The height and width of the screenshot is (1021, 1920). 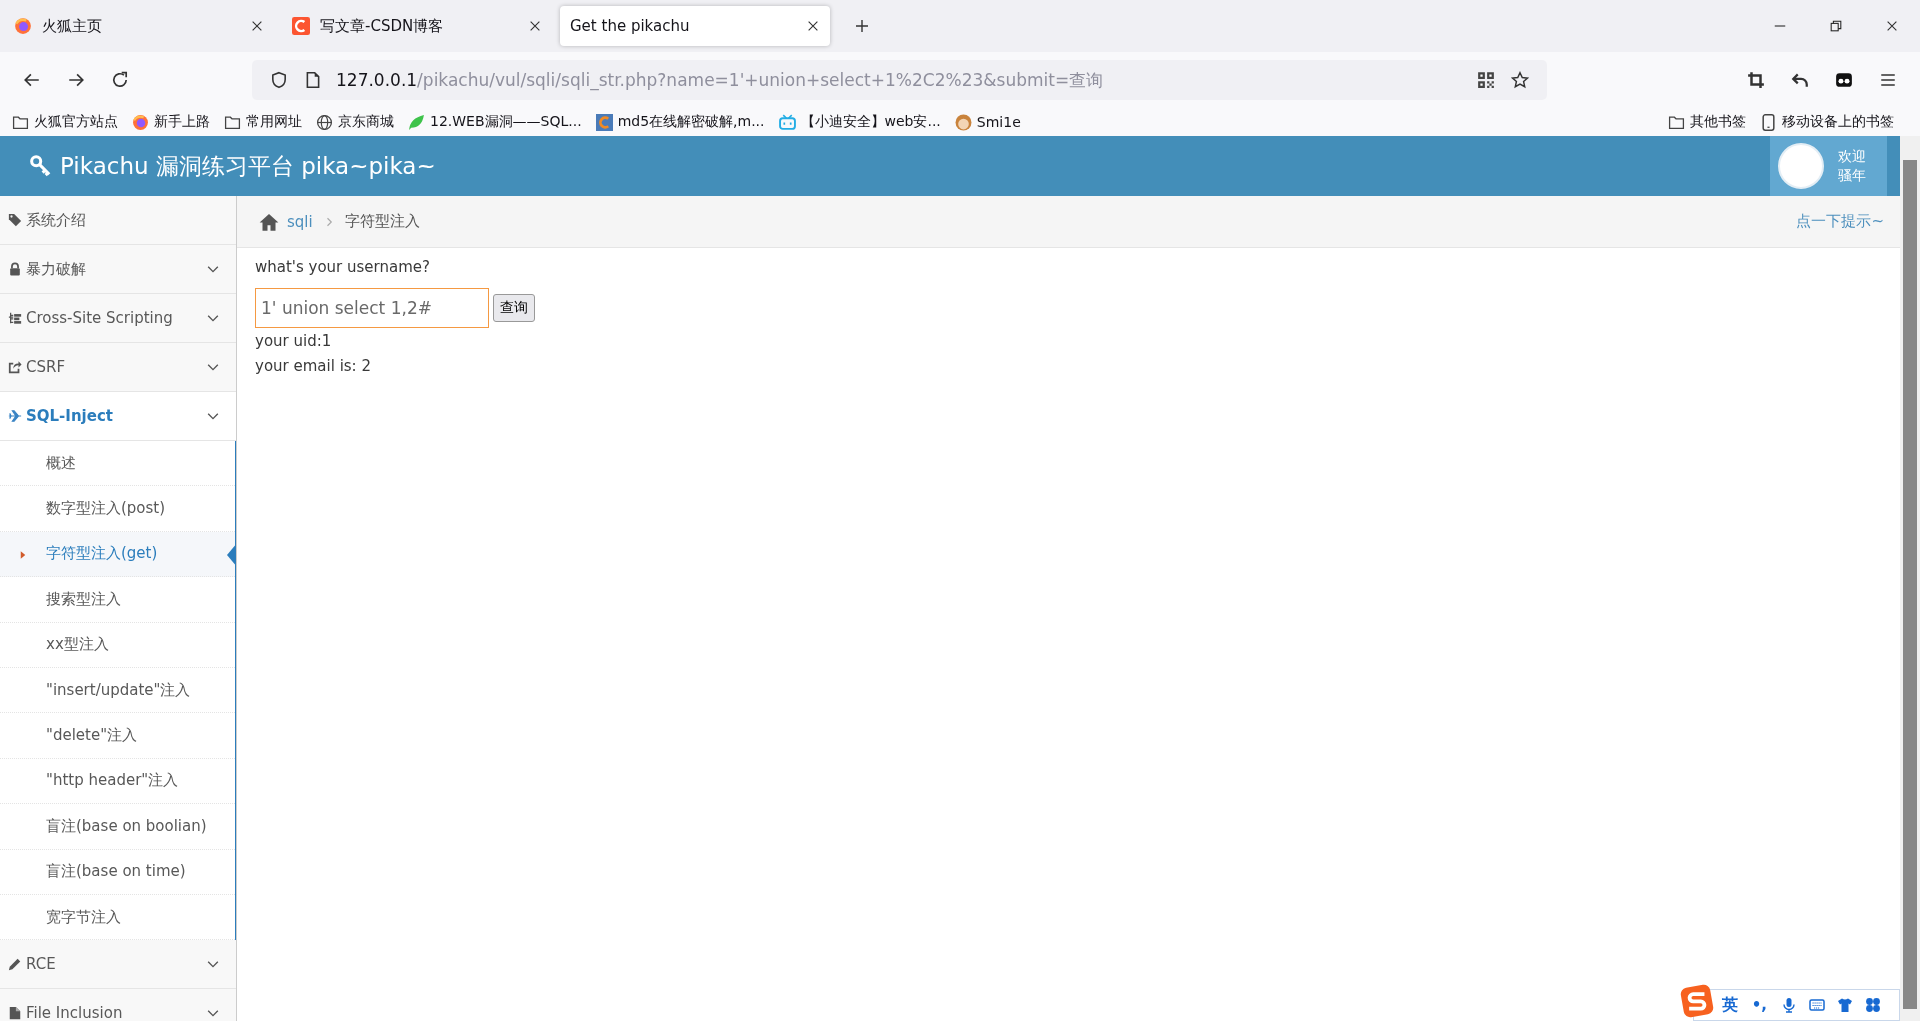 I want to click on s-logo-icon, so click(x=1696, y=1001).